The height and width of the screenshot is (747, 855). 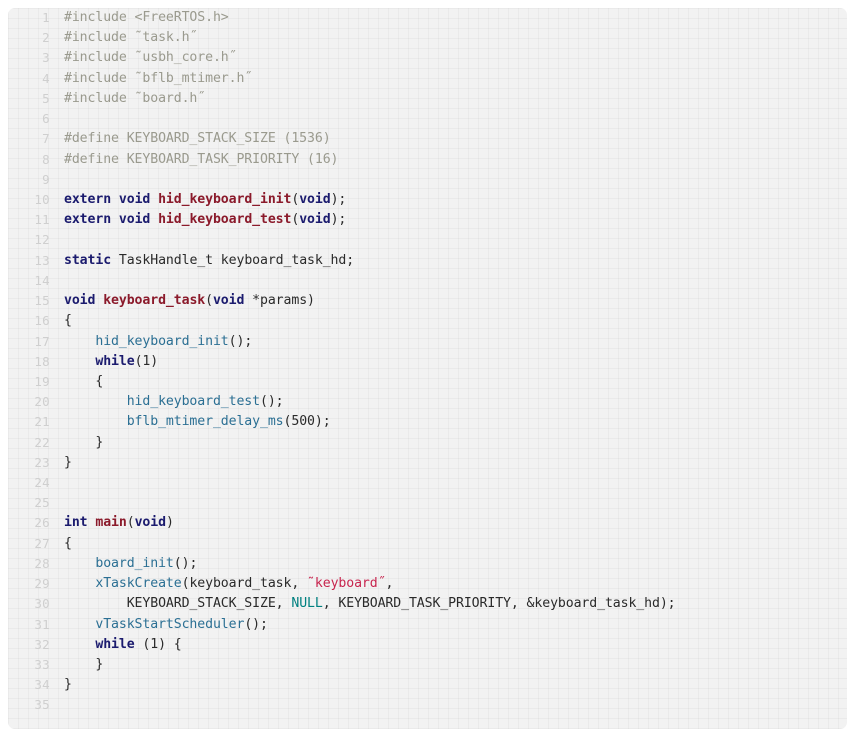 I want to click on code-content: #include <FreeRTOS.h>, so click(x=448, y=18).